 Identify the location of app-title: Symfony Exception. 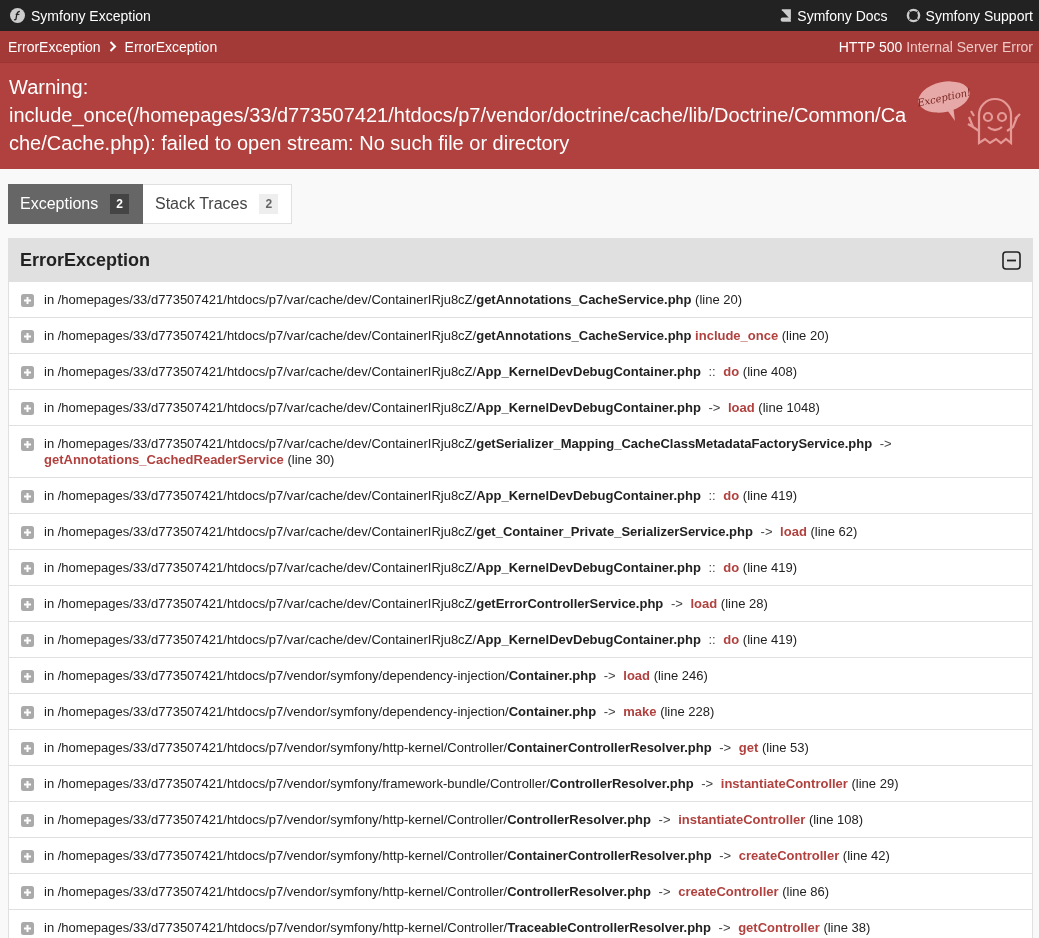
(91, 15).